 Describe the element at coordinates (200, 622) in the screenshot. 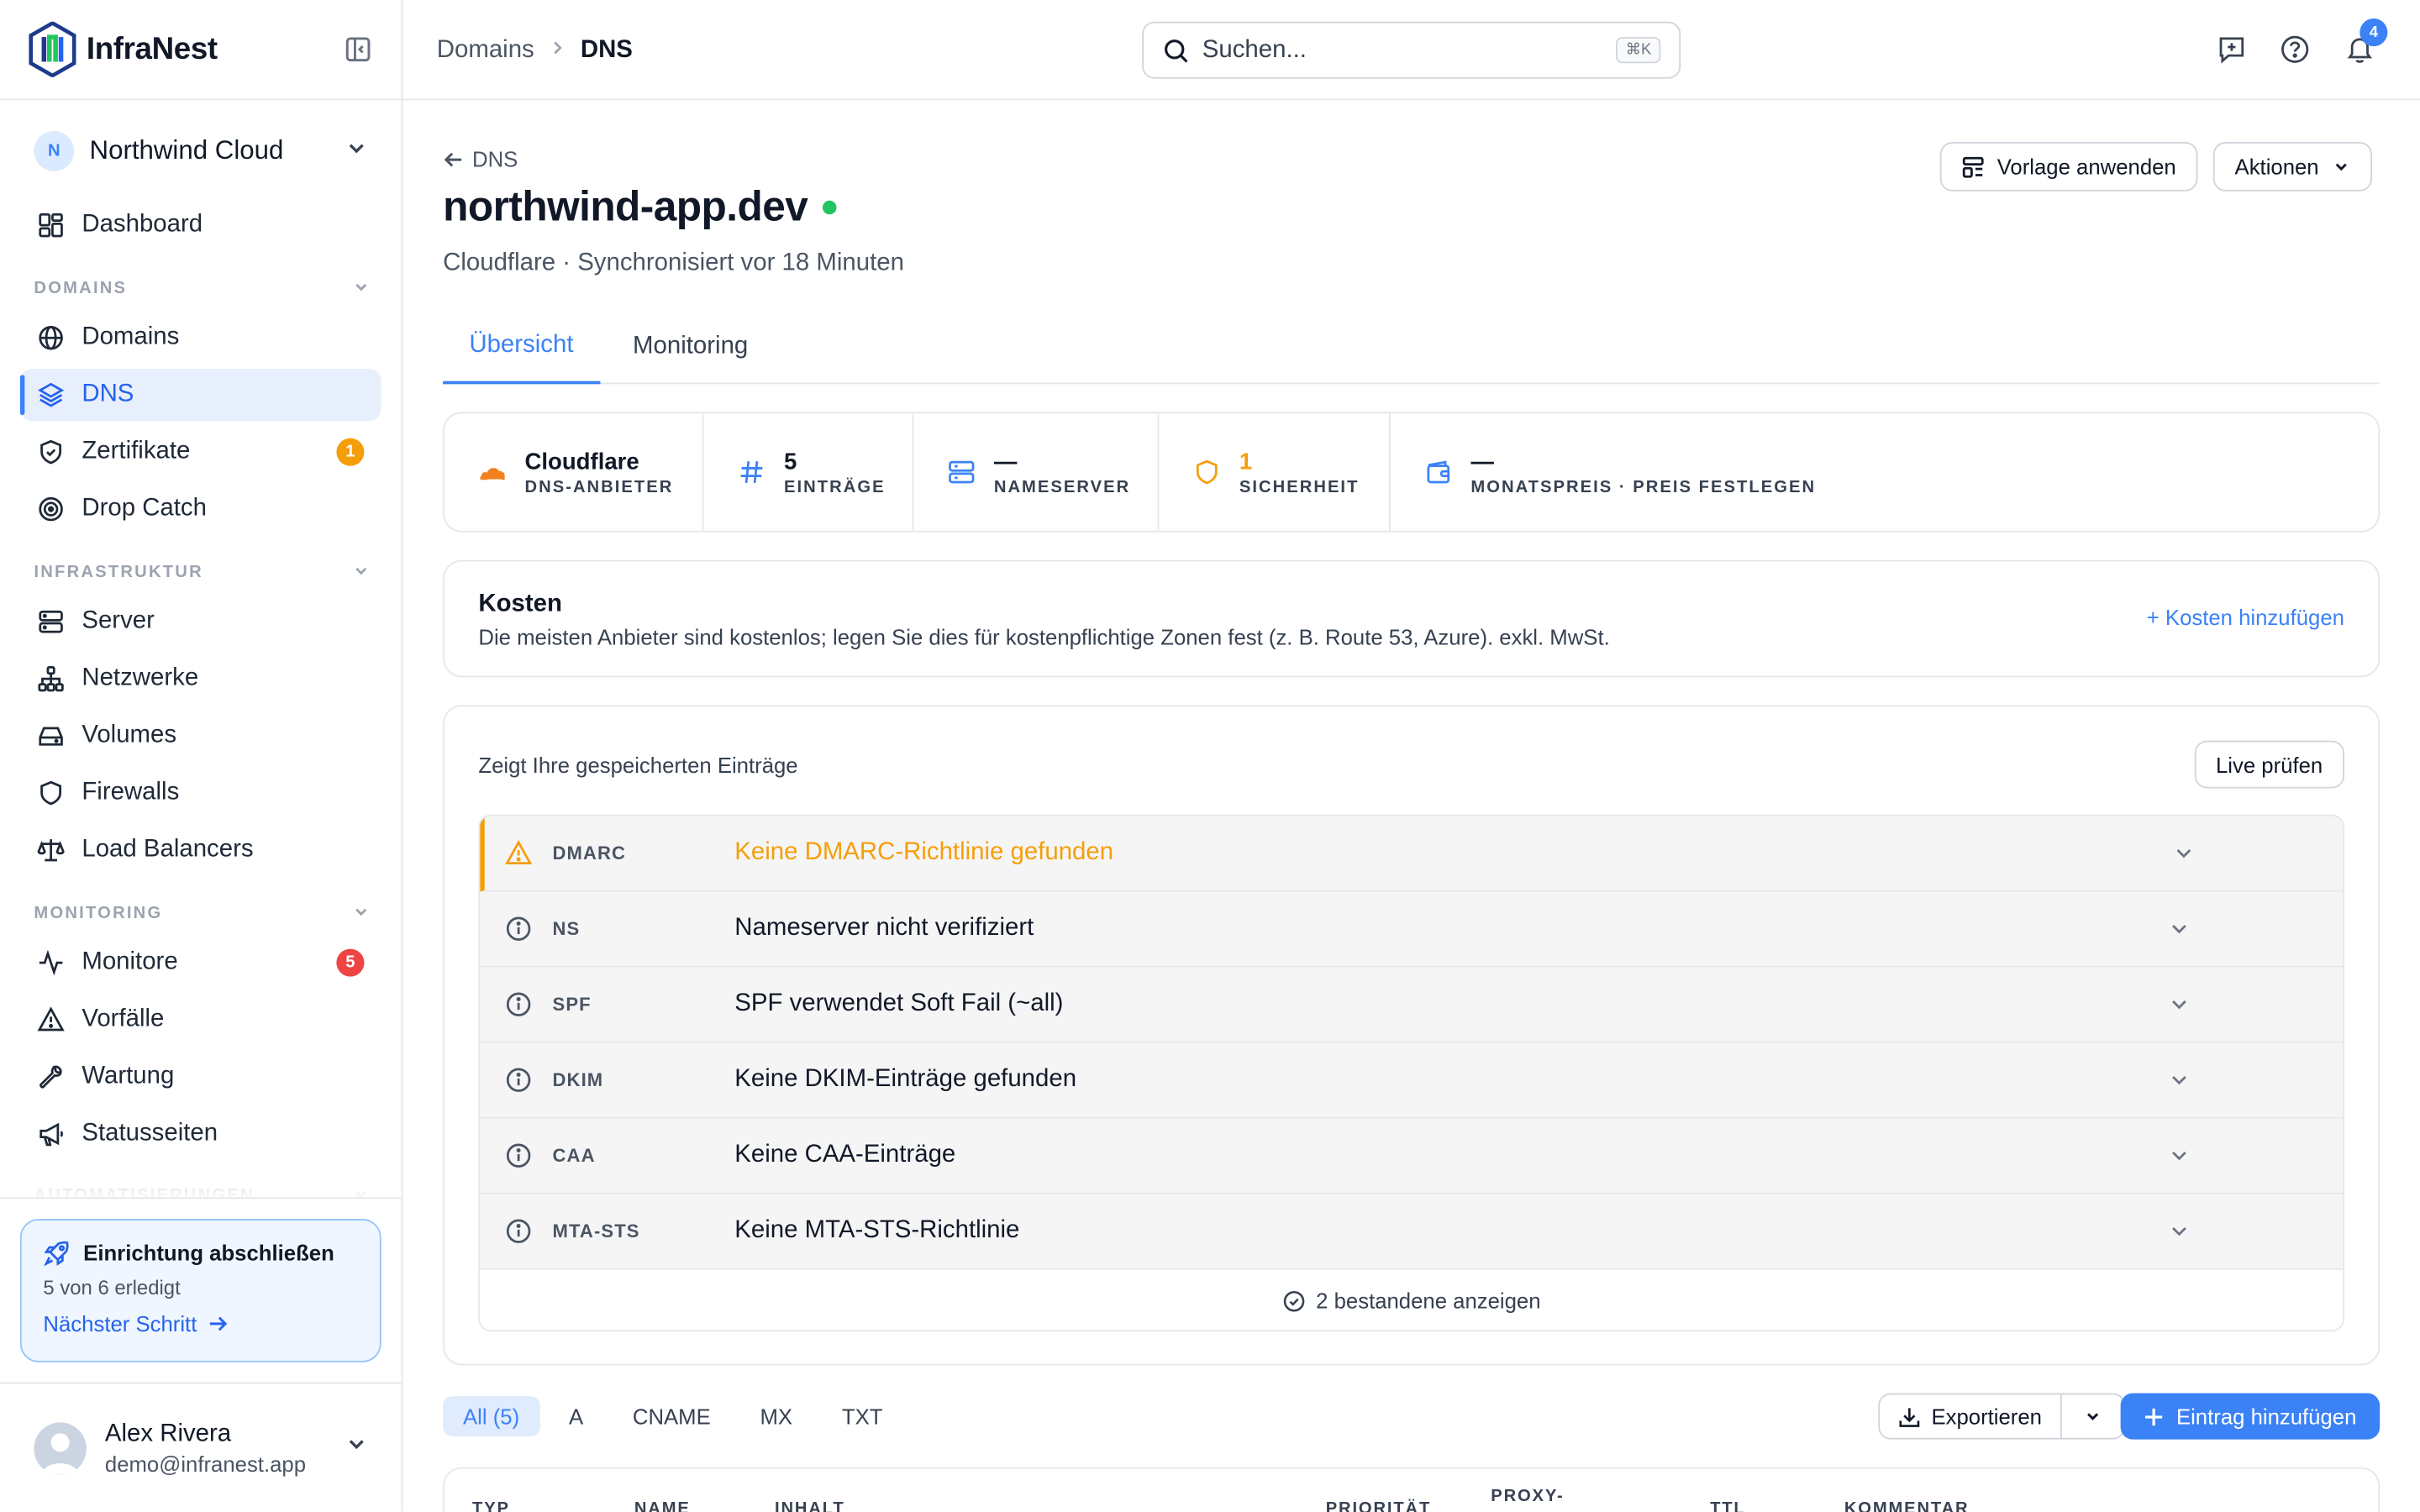

I see `sidebar-item-server: Server` at that location.